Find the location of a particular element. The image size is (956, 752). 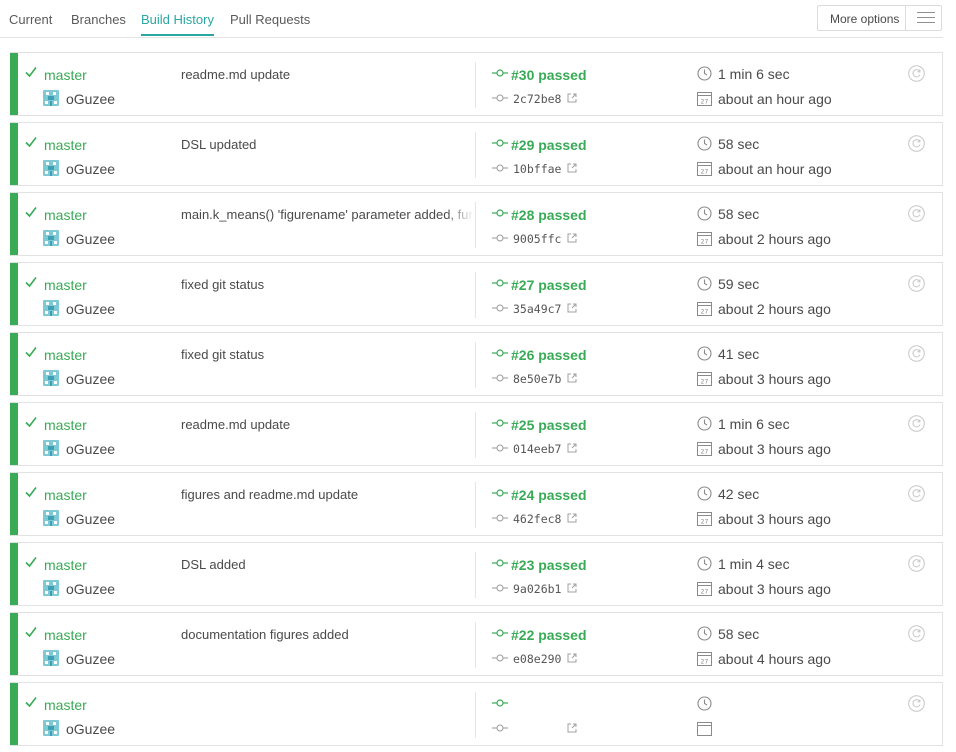

commit-sha-link: 2c72be8 is located at coordinates (537, 99).